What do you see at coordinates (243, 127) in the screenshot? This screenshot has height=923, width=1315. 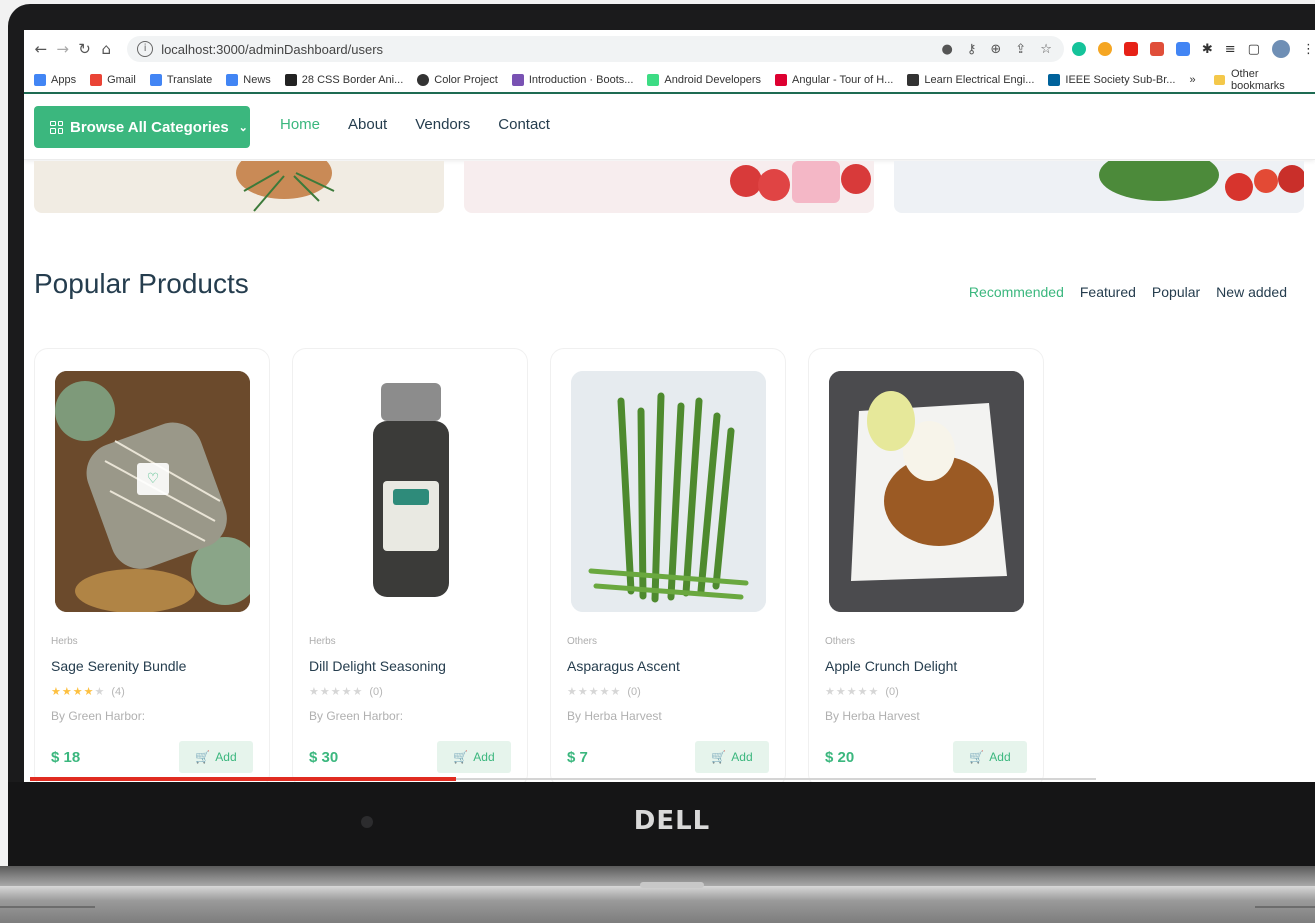 I see `chevron-down-icon: ⌄` at bounding box center [243, 127].